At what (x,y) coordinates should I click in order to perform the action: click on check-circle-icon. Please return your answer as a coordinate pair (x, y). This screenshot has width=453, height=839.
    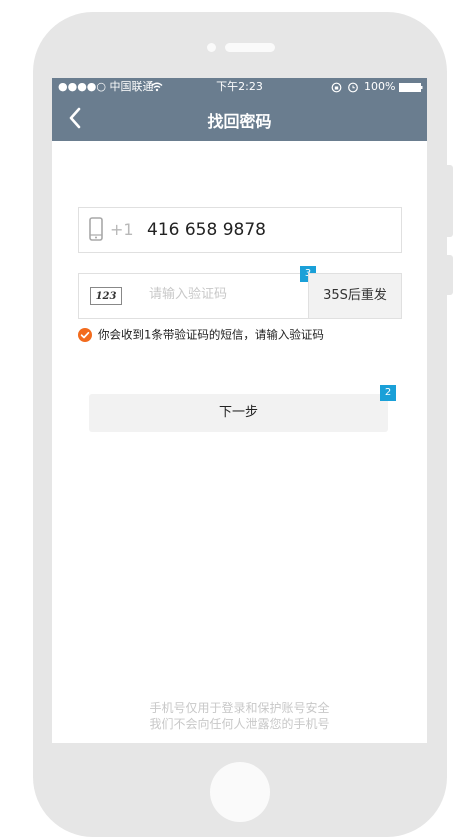
    Looking at the image, I should click on (85, 334).